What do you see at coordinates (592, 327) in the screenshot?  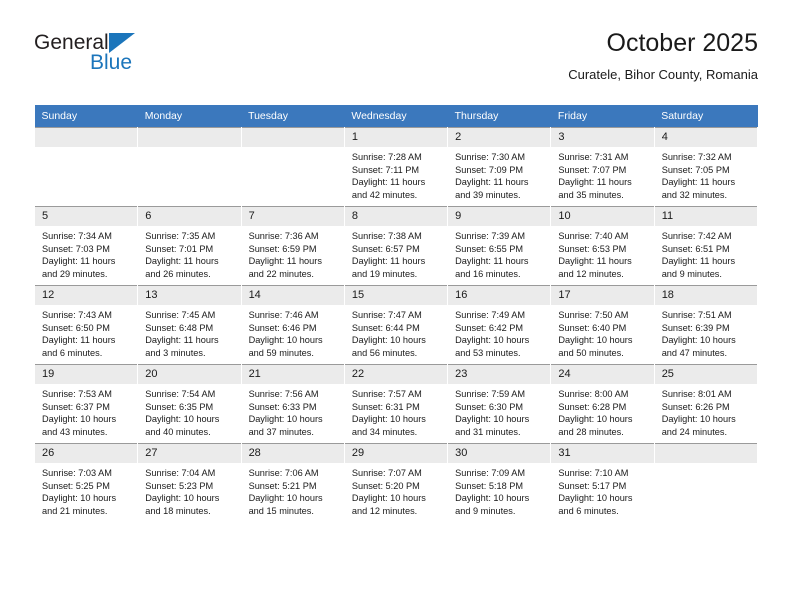 I see `day-detail-line: Sunset: 6:40 PM` at bounding box center [592, 327].